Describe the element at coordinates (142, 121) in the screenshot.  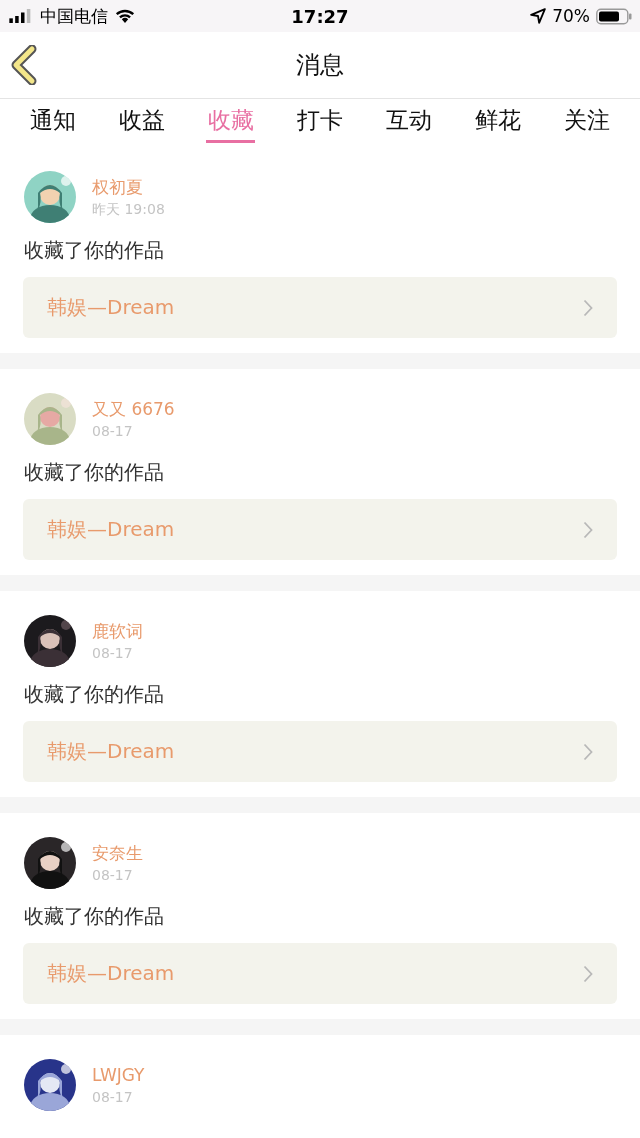
I see `tab: 收益` at that location.